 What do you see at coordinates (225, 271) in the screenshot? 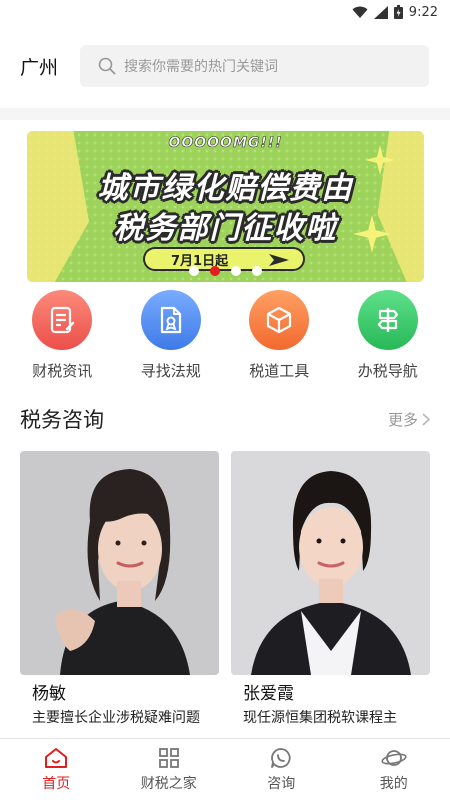
I see `banner-pager` at bounding box center [225, 271].